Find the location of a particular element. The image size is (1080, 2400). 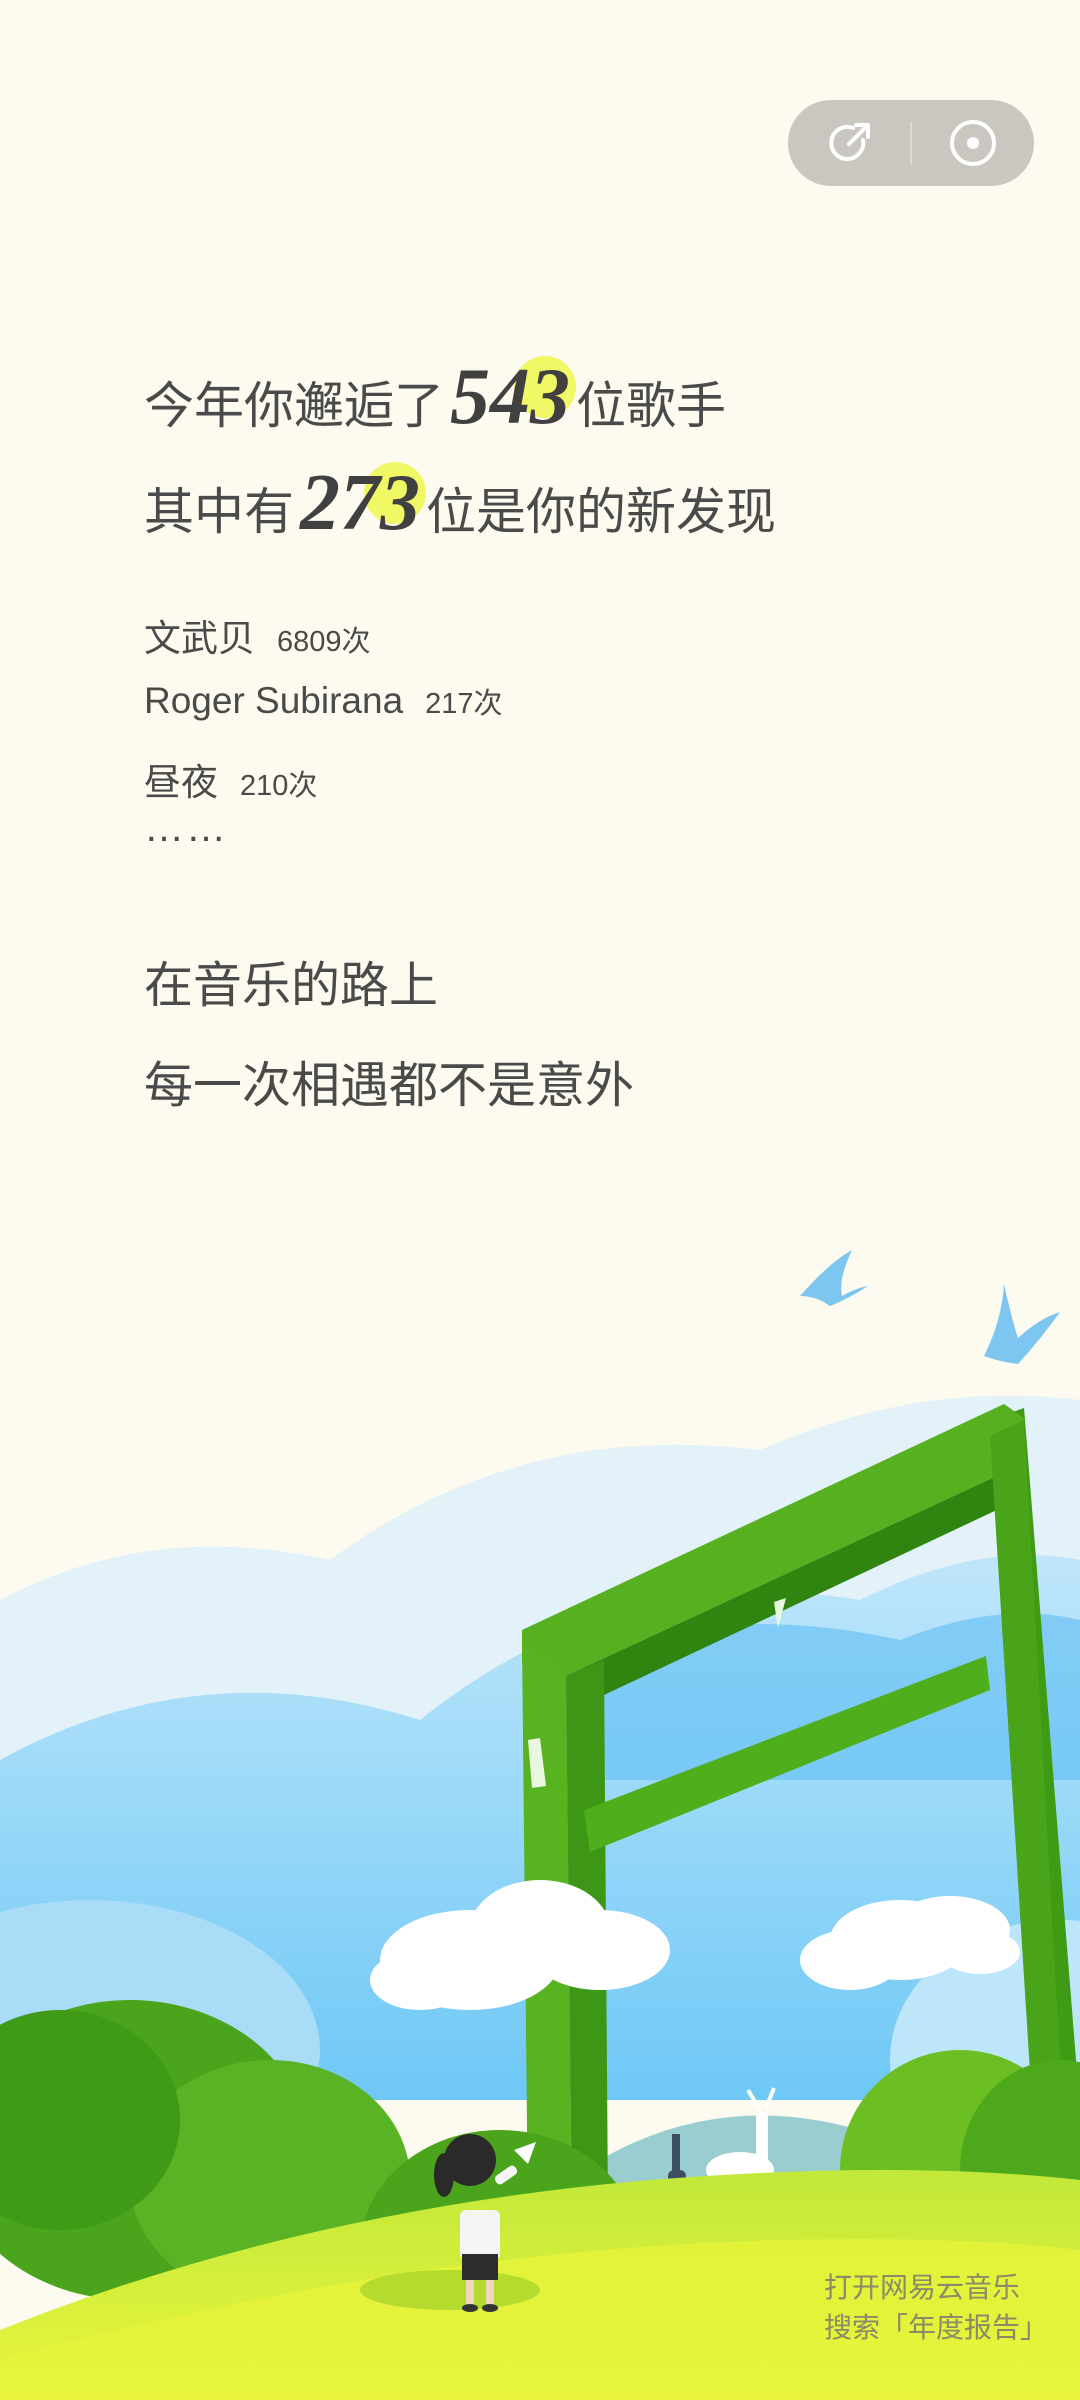

artist-row: 文武贝 6809次 is located at coordinates (257, 635).